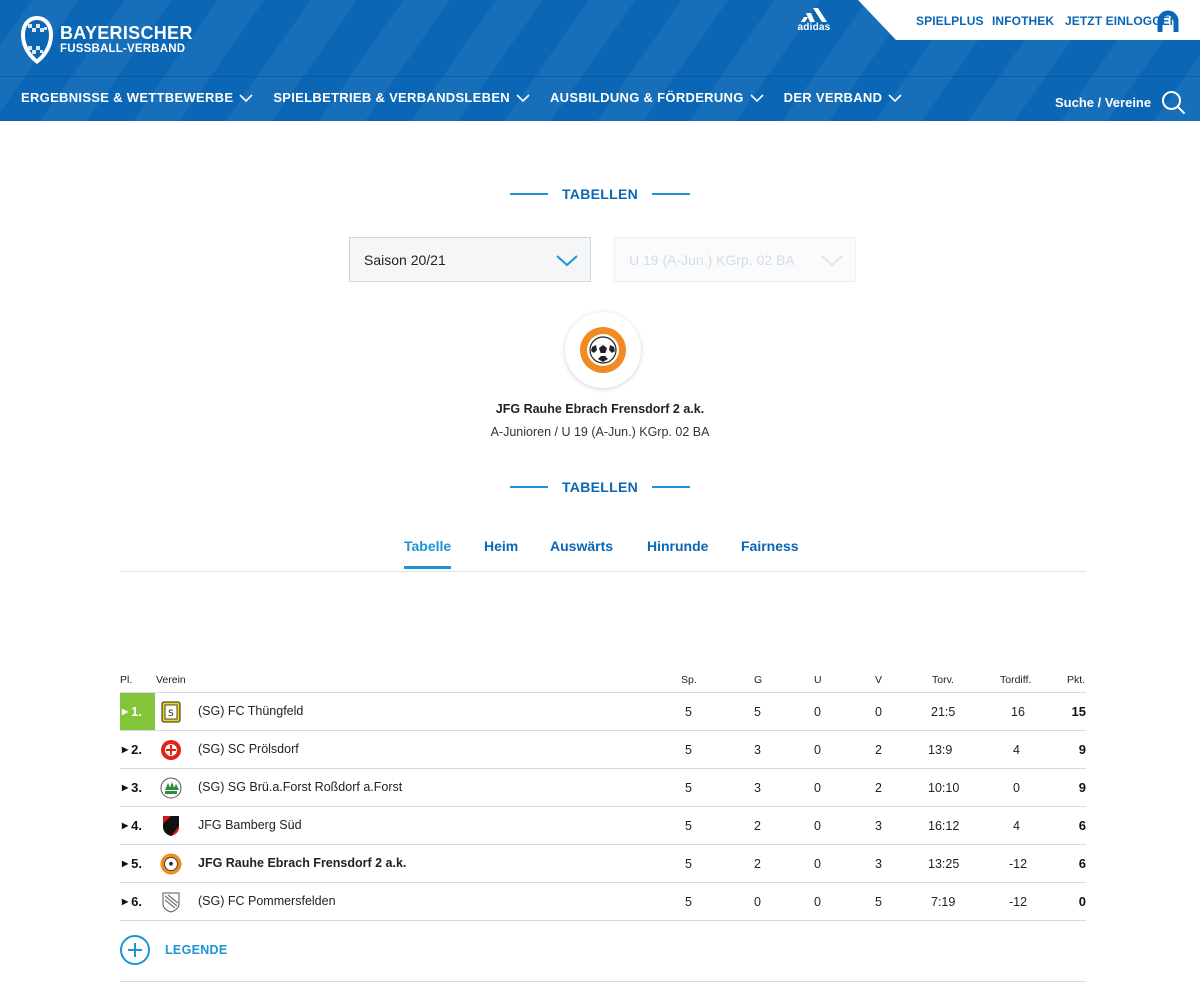  What do you see at coordinates (1168, 22) in the screenshot?
I see `user-login-icon` at bounding box center [1168, 22].